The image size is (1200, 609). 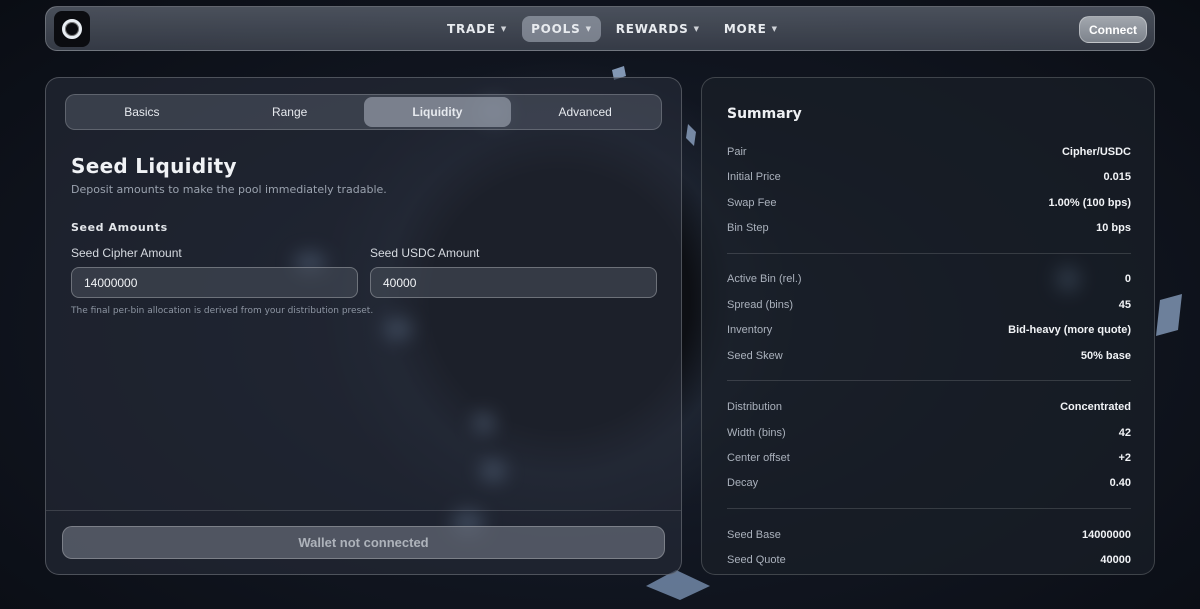 I want to click on summary-row-center-offset: Center offset +2, so click(x=929, y=458).